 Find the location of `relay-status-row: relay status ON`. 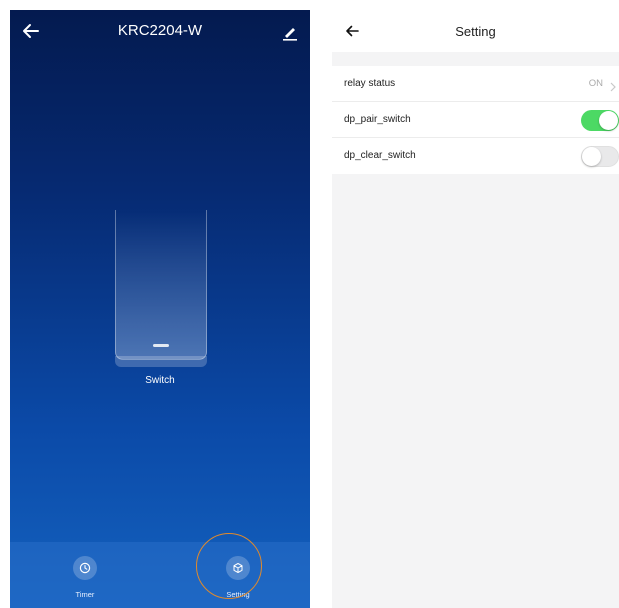

relay-status-row: relay status ON is located at coordinates (475, 84).